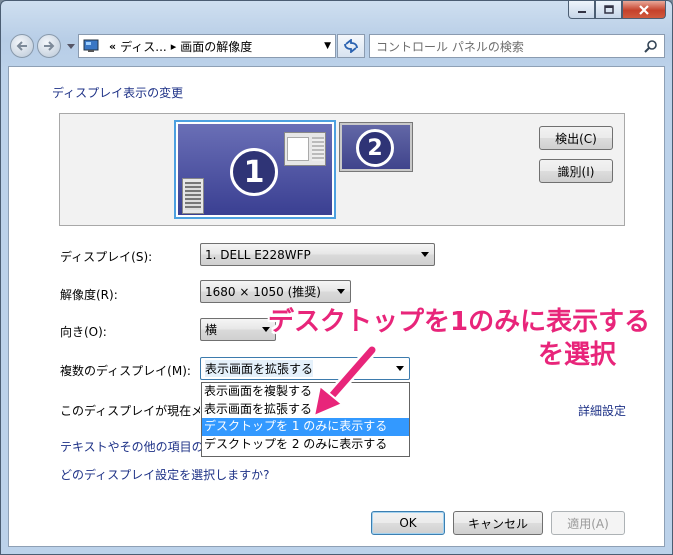 This screenshot has width=673, height=555. Describe the element at coordinates (602, 410) in the screenshot. I see `advanced-settings-link: 詳細設定` at that location.